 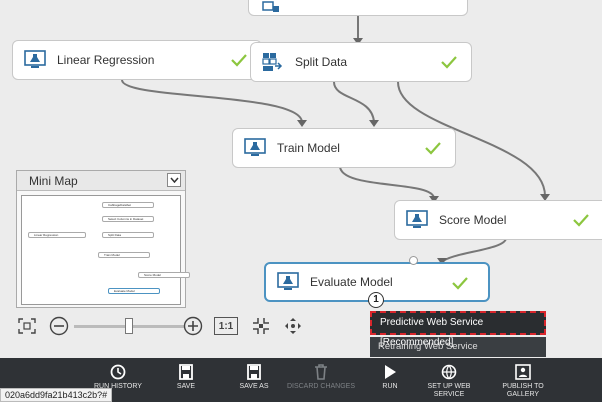 What do you see at coordinates (106, 60) in the screenshot?
I see `node-label: Linear Regression` at bounding box center [106, 60].